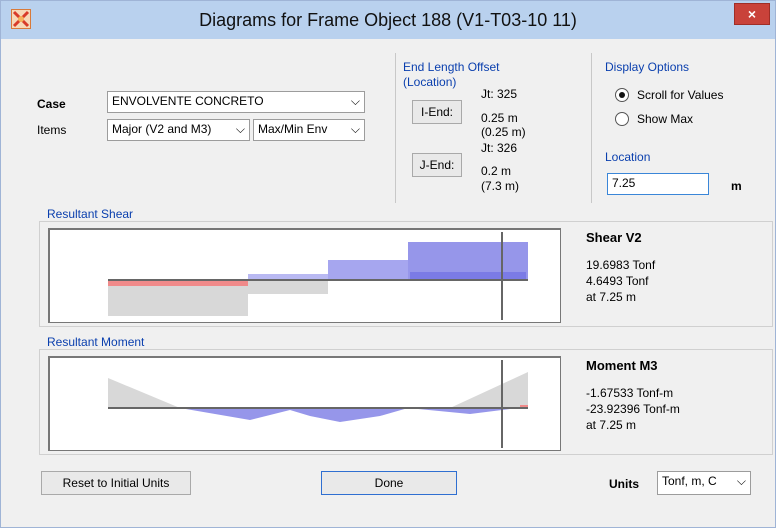 The image size is (776, 528). Describe the element at coordinates (503, 132) in the screenshot. I see `iend-location: (0.25 m)` at that location.